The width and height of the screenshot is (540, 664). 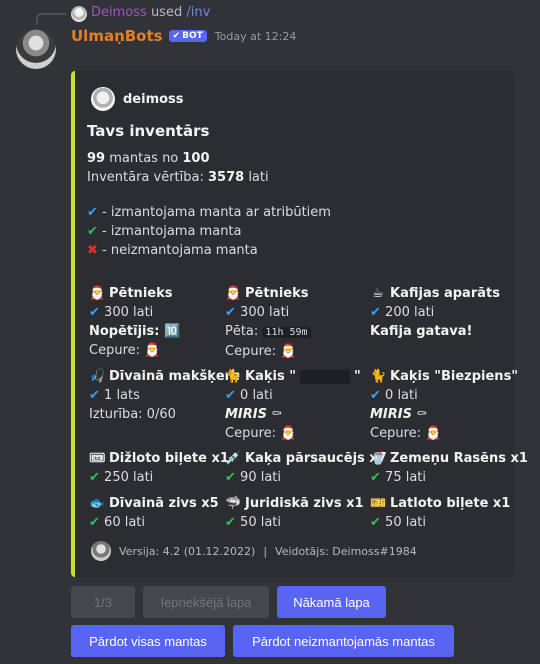 I want to click on item-count: 99, so click(x=96, y=158).